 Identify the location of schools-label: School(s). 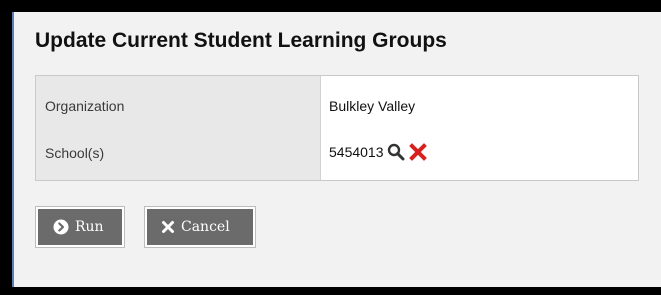
(75, 153).